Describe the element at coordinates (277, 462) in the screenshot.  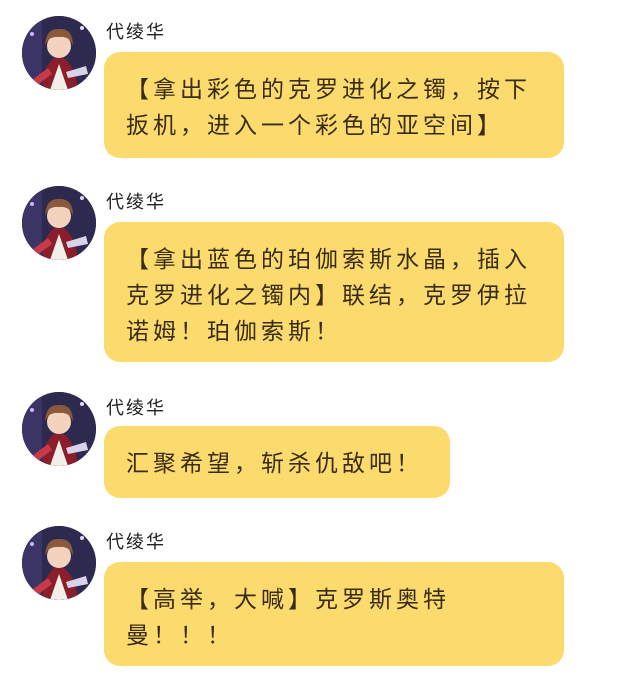
I see `message-bubble: 汇聚希望，斩杀仇敌吧！` at that location.